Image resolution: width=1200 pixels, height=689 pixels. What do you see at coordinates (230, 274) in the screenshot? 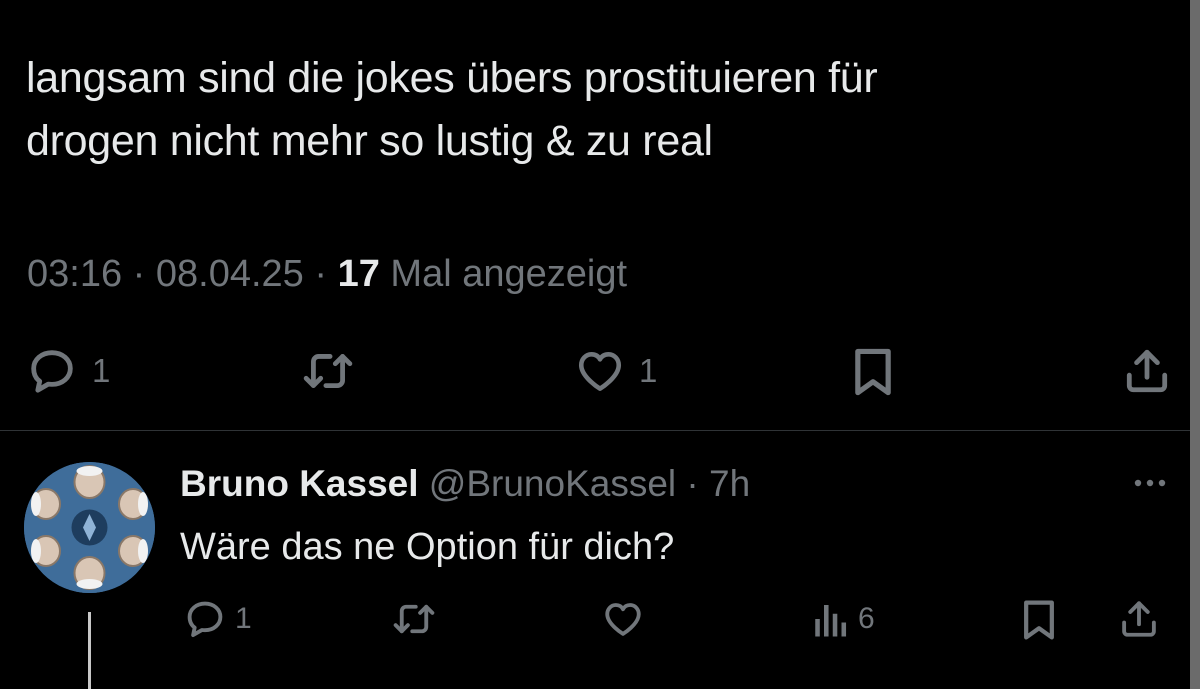
I see `tweet-date: 08.04.25` at bounding box center [230, 274].